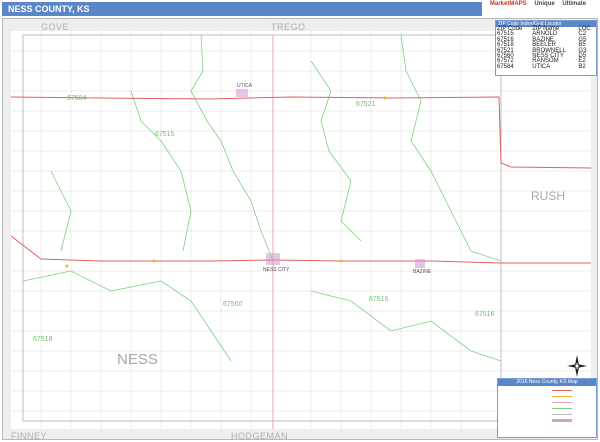 Image resolution: width=600 pixels, height=442 pixels. I want to click on neighbor-trego: TREGO, so click(288, 27).